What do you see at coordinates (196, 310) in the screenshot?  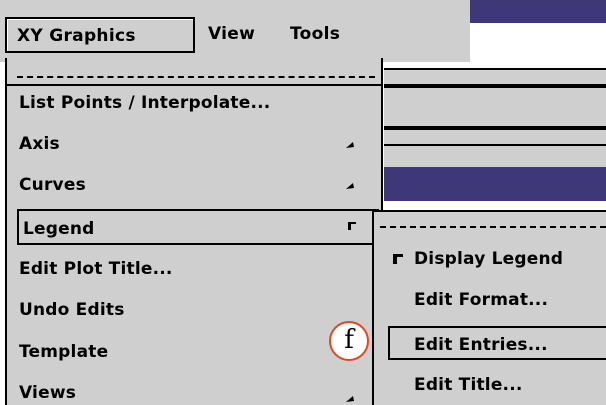 I see `menu-item-undo-edits: Undo Edits` at bounding box center [196, 310].